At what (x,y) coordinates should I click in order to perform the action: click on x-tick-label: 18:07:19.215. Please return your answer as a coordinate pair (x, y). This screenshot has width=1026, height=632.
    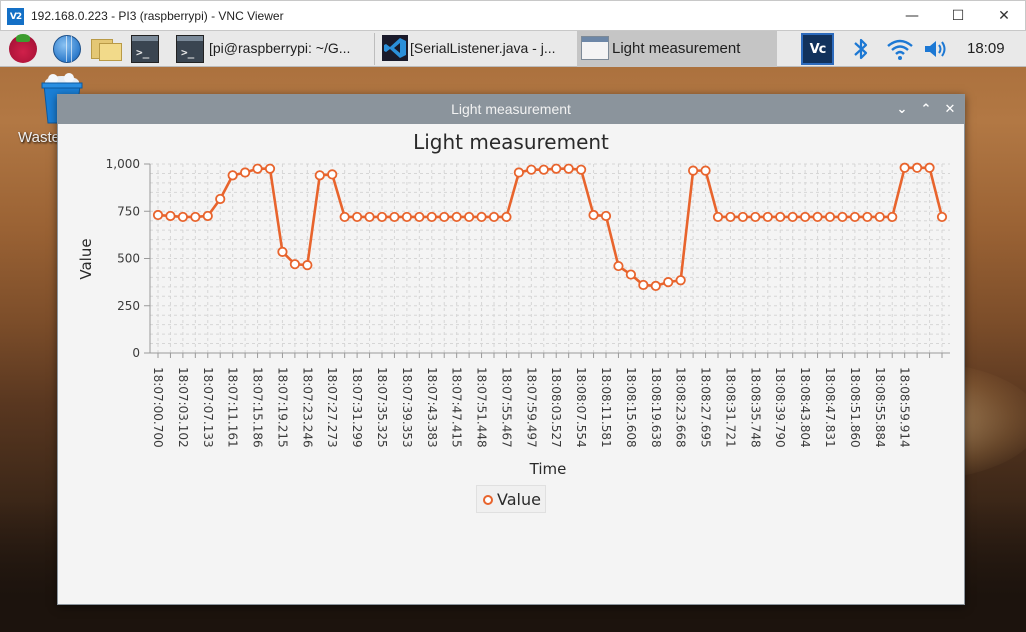
    Looking at the image, I should click on (282, 407).